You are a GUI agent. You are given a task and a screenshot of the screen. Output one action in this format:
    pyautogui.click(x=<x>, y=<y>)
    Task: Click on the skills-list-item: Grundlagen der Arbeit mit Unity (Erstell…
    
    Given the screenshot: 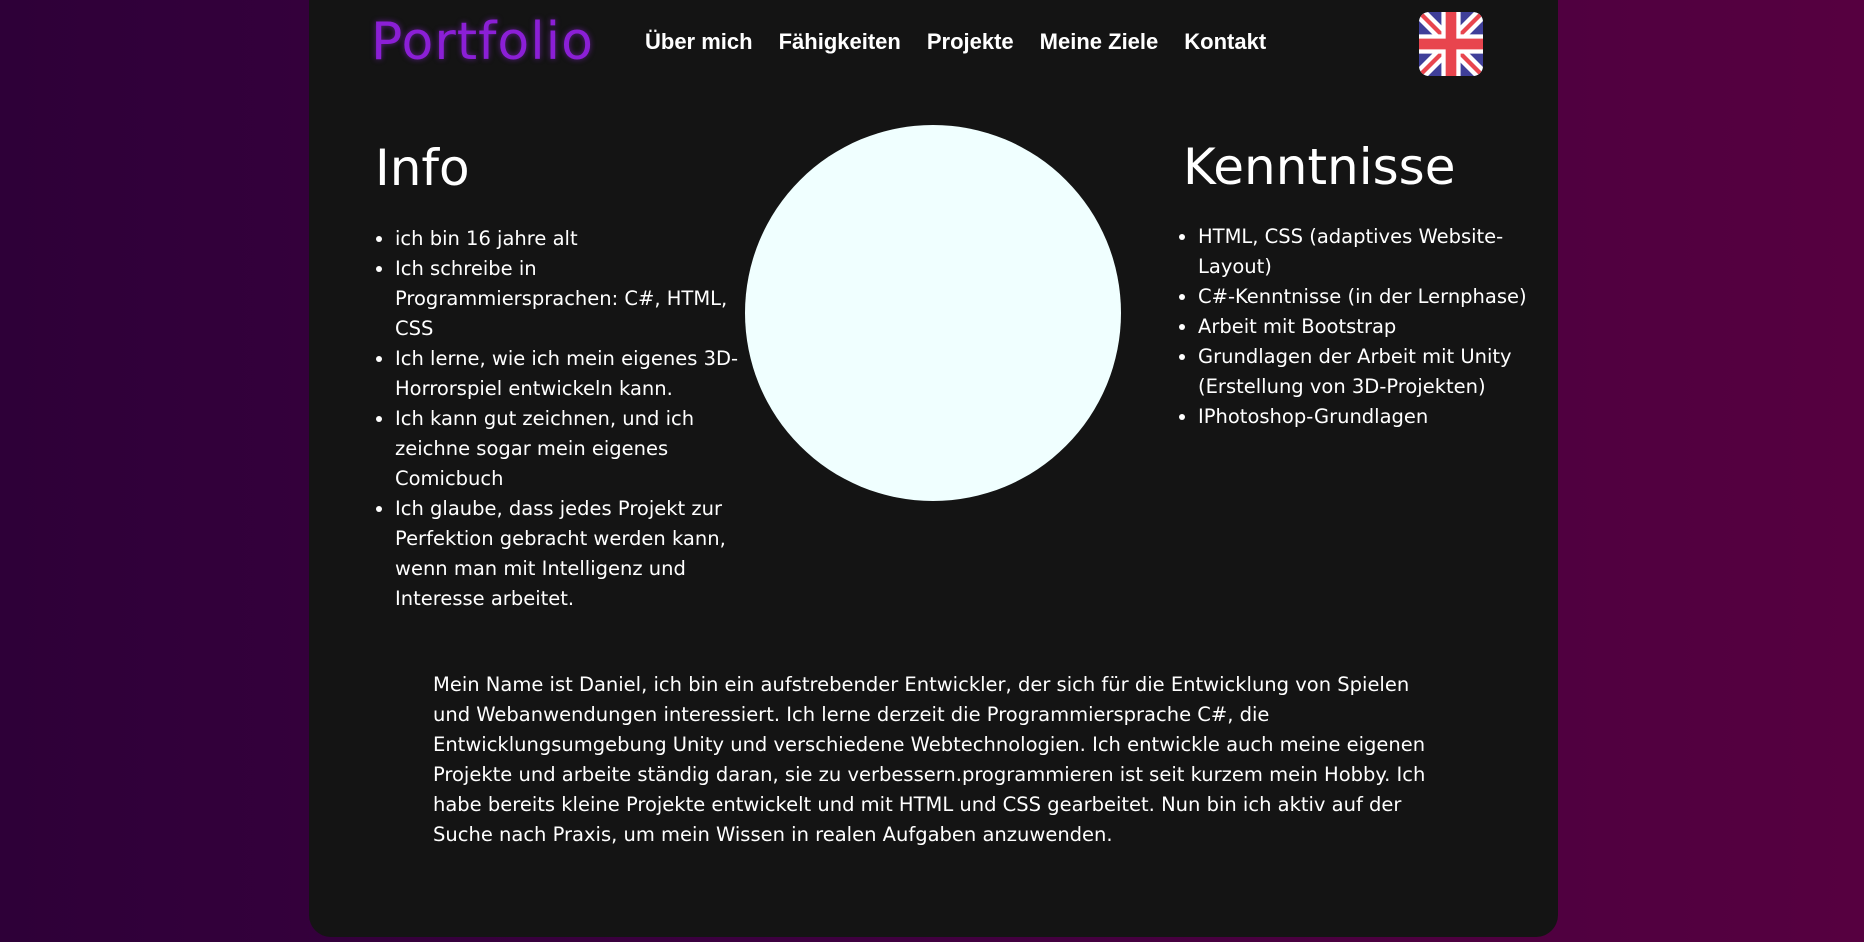 What is the action you would take?
    pyautogui.click(x=1372, y=372)
    